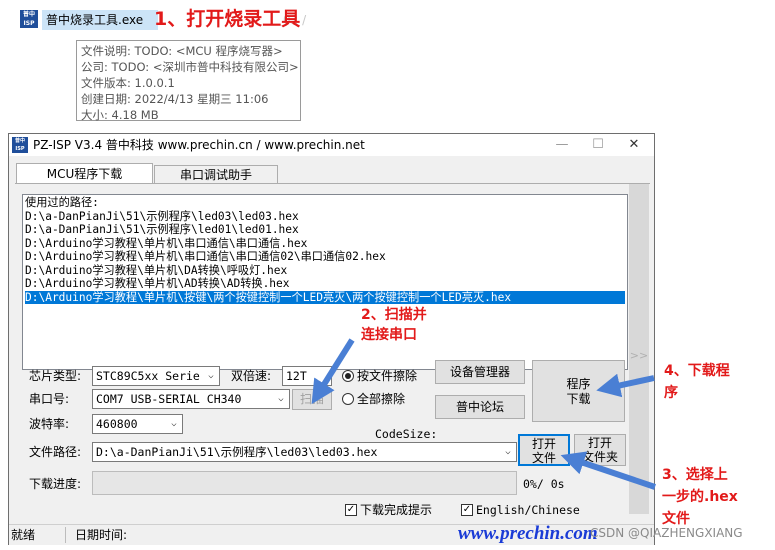  I want to click on annotation-arrows, so click(483, 414).